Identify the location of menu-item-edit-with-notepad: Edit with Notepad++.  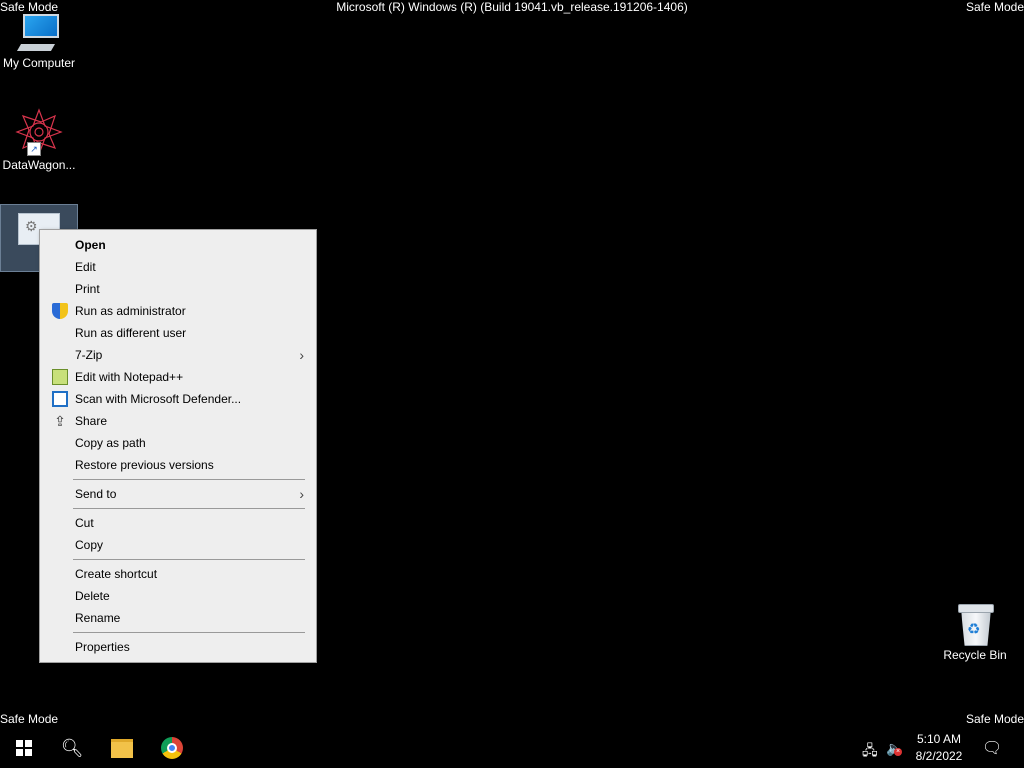
(178, 377).